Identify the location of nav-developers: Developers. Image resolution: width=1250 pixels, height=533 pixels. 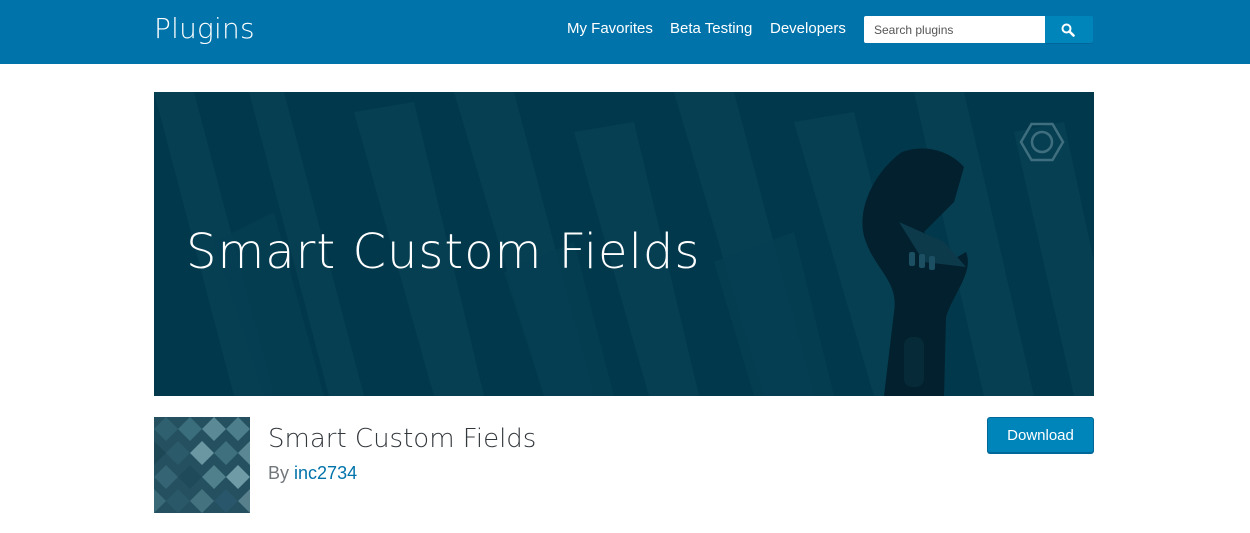
(808, 29).